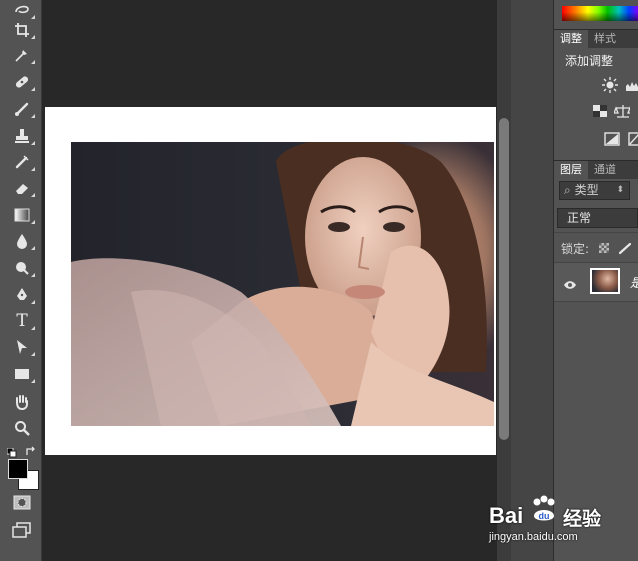 This screenshot has width=638, height=561. What do you see at coordinates (31, 448) in the screenshot?
I see `swap-colors-icon` at bounding box center [31, 448].